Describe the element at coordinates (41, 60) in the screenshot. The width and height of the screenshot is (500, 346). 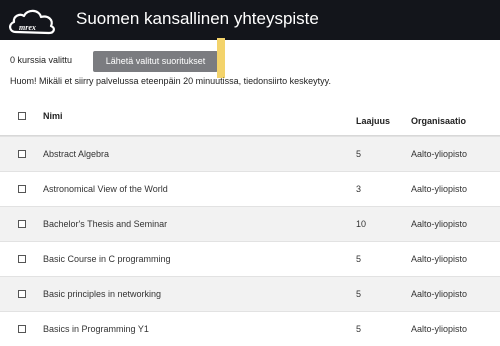
I see `selected-count: 0 kurssia valittu` at that location.